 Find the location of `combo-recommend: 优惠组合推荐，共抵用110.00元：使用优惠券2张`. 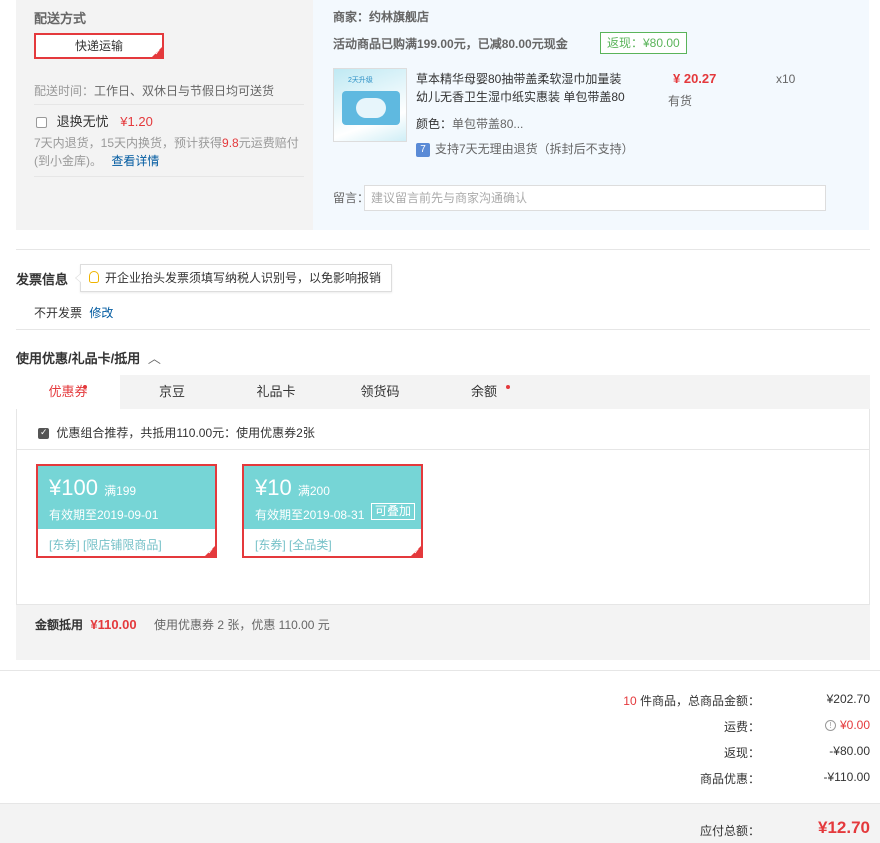

combo-recommend: 优惠组合推荐，共抵用110.00元：使用优惠券2张 is located at coordinates (176, 432).